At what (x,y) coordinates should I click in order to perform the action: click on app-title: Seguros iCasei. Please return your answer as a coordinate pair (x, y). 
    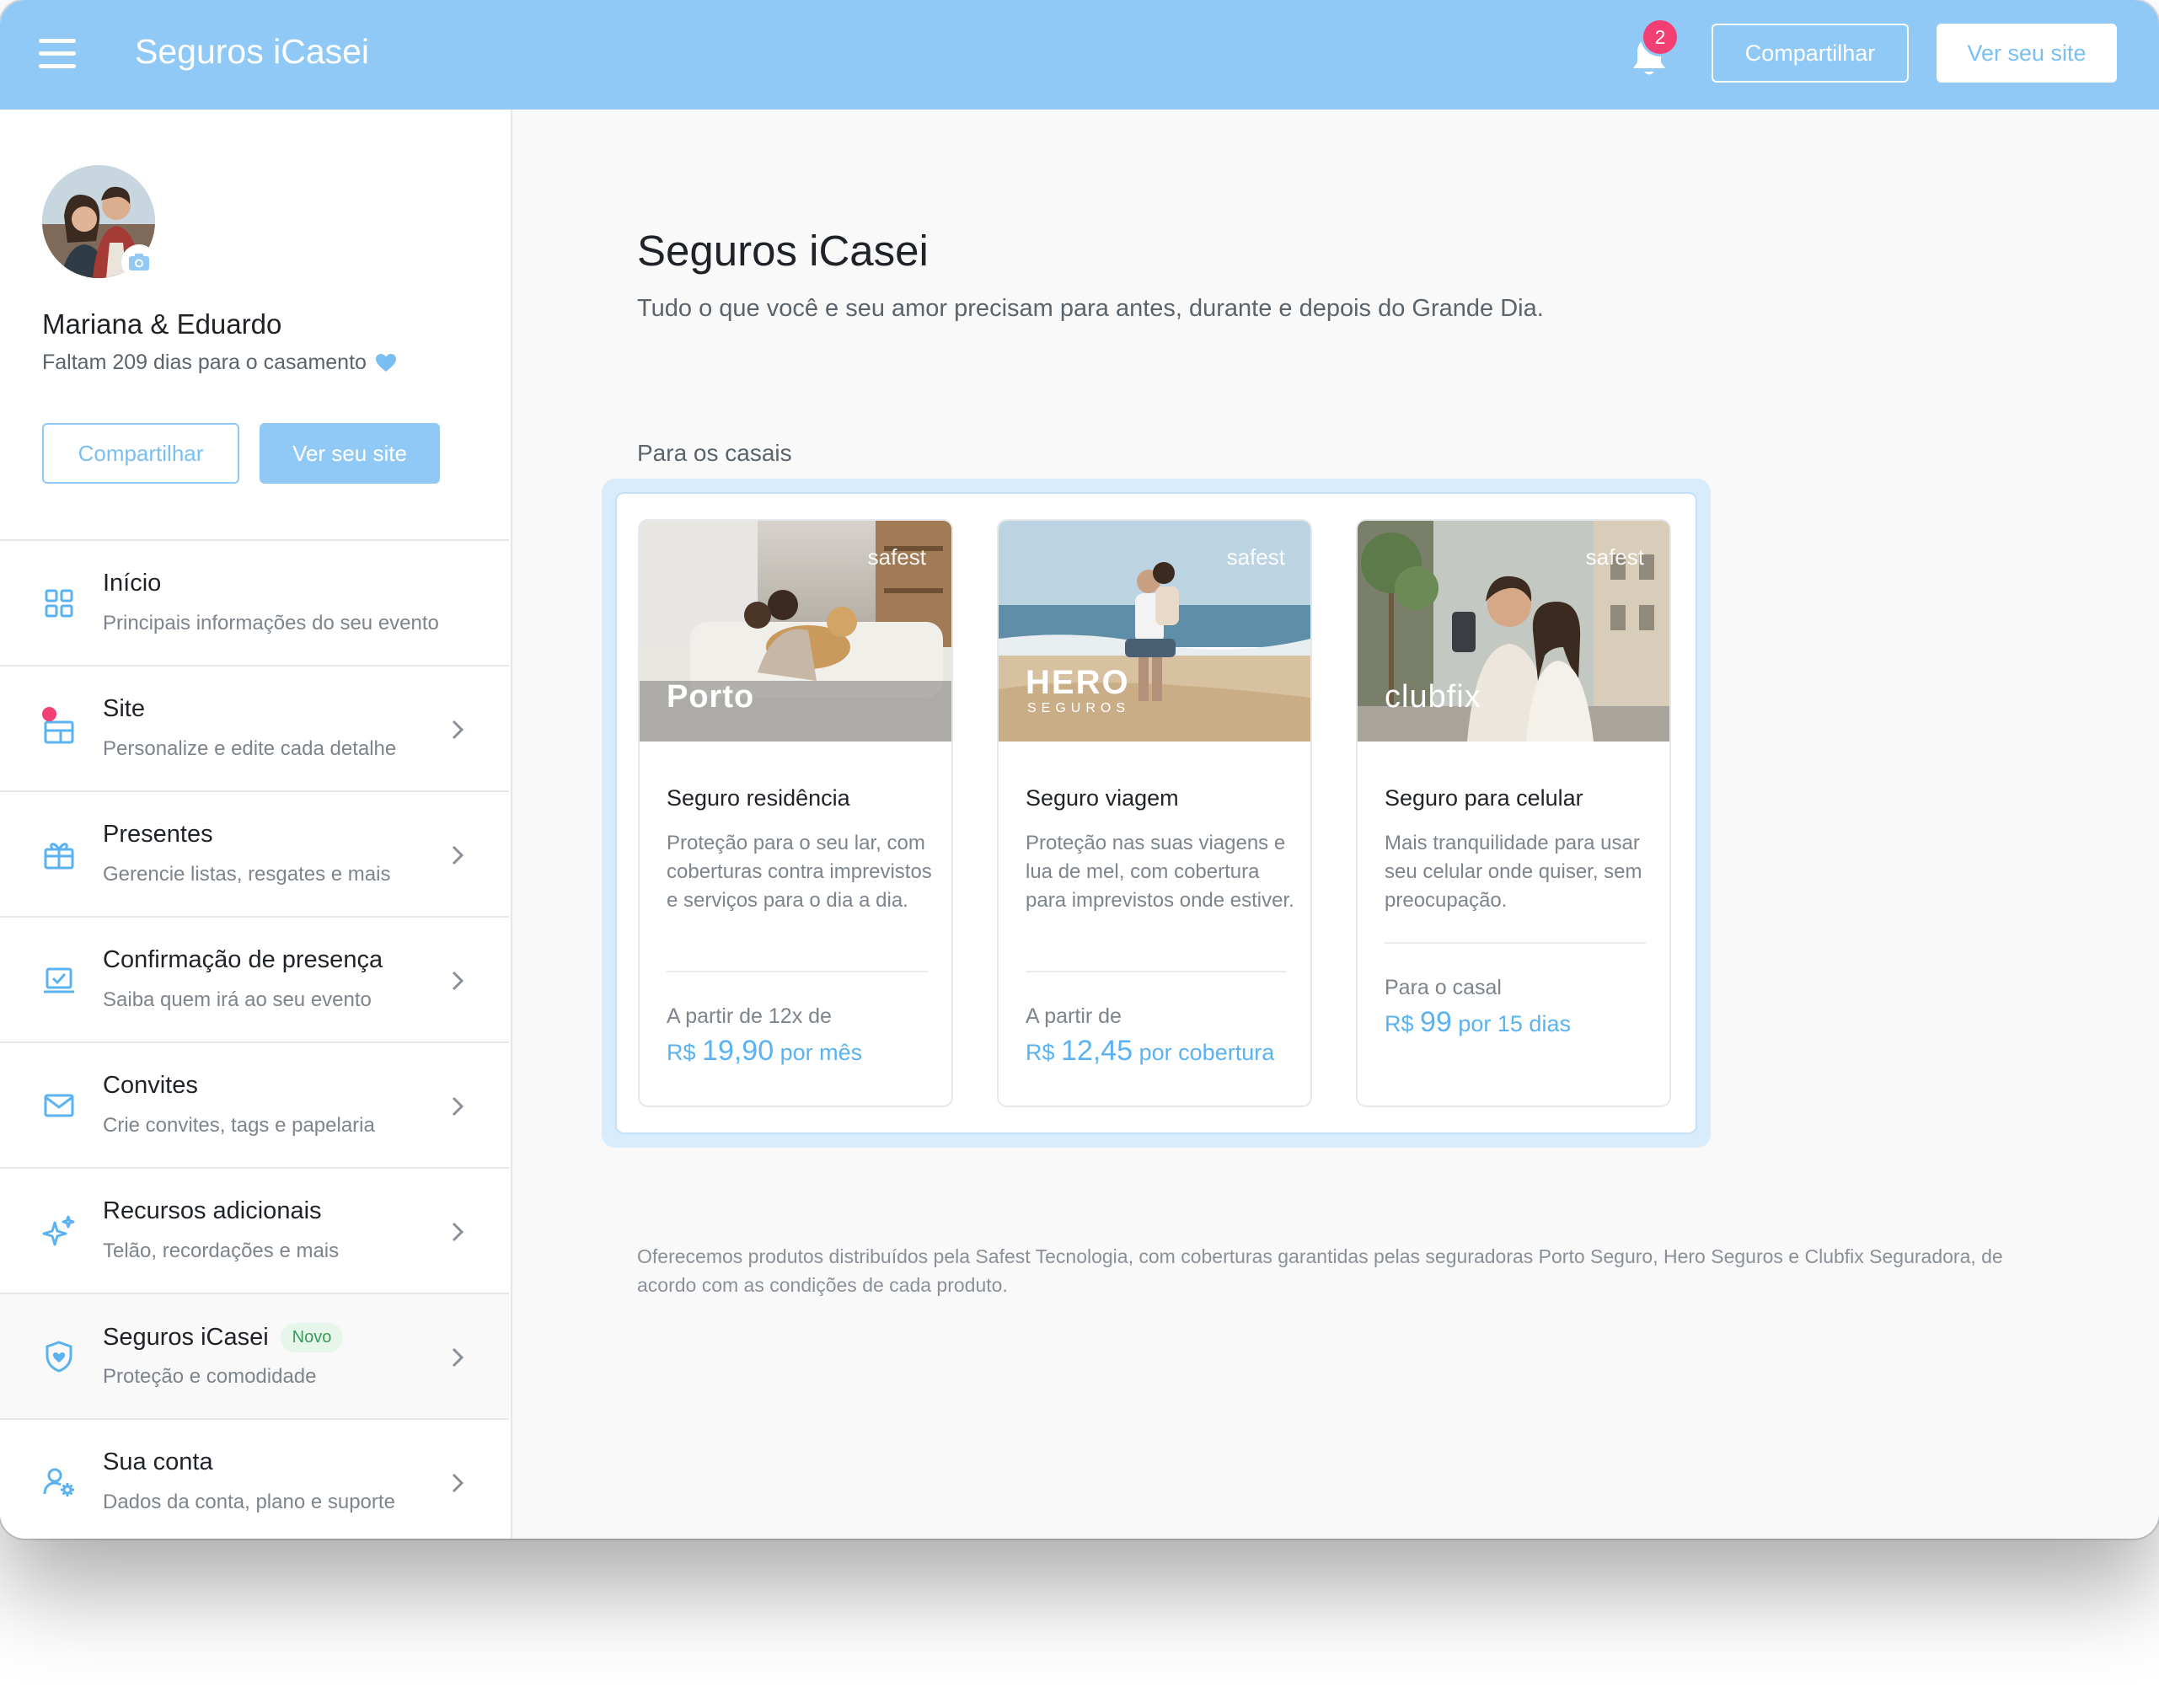
    Looking at the image, I should click on (253, 51).